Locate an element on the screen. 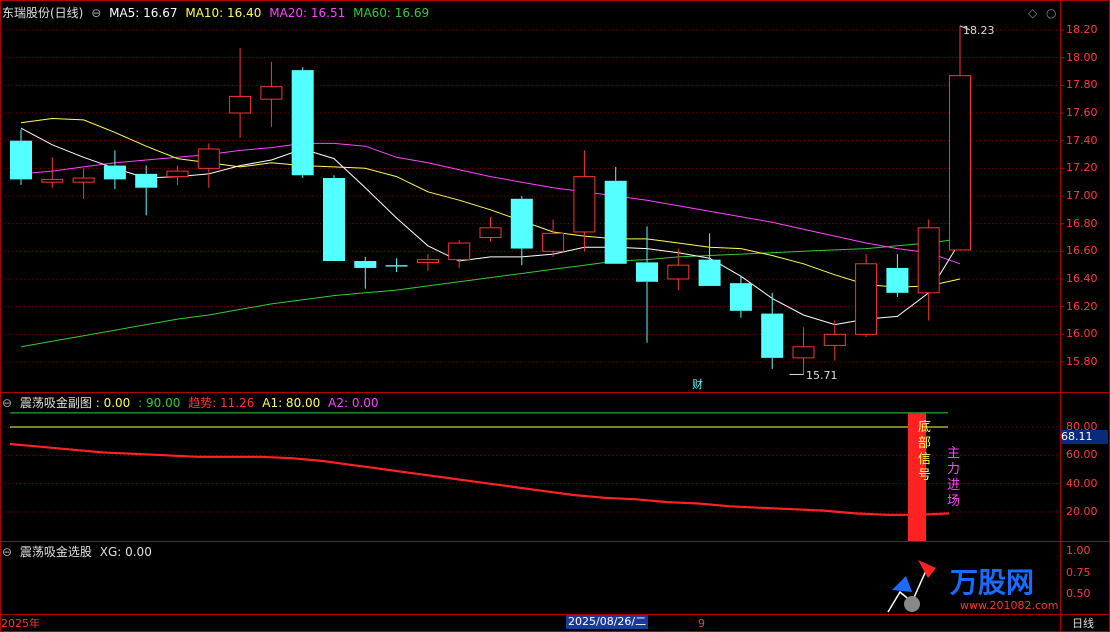 The width and height of the screenshot is (1110, 632). xg-label: XG: 0.00 is located at coordinates (125, 552).